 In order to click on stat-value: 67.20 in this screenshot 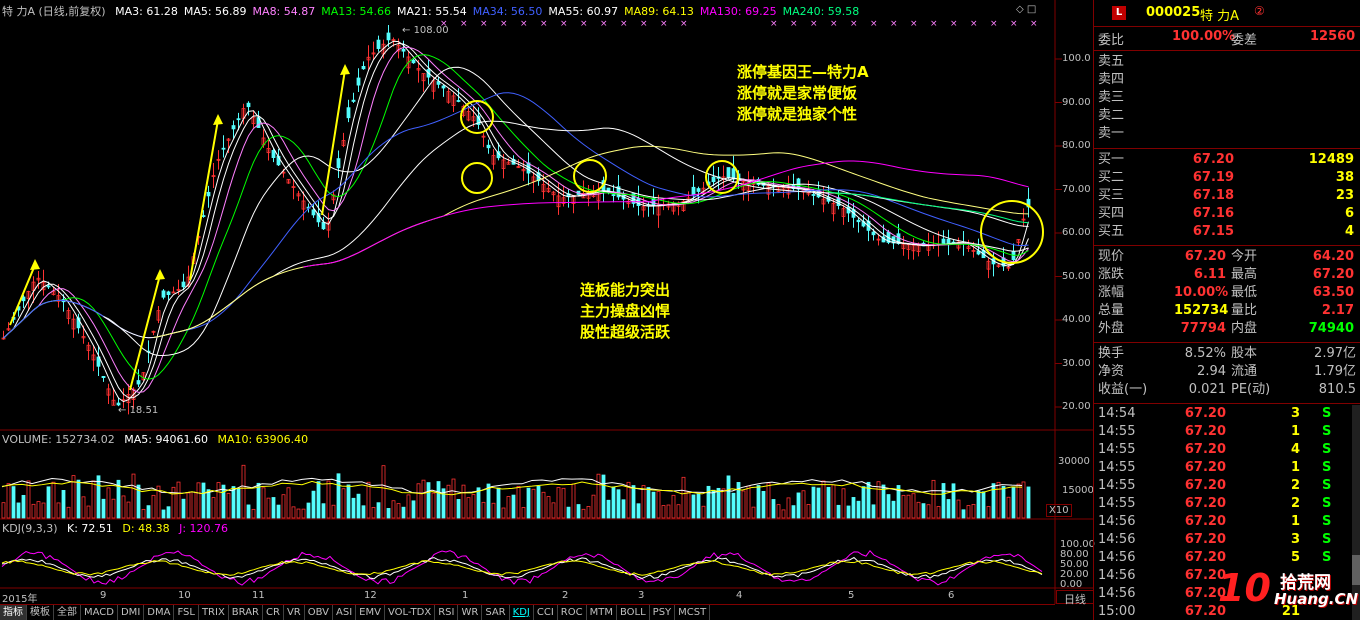, I will do `click(1333, 274)`.